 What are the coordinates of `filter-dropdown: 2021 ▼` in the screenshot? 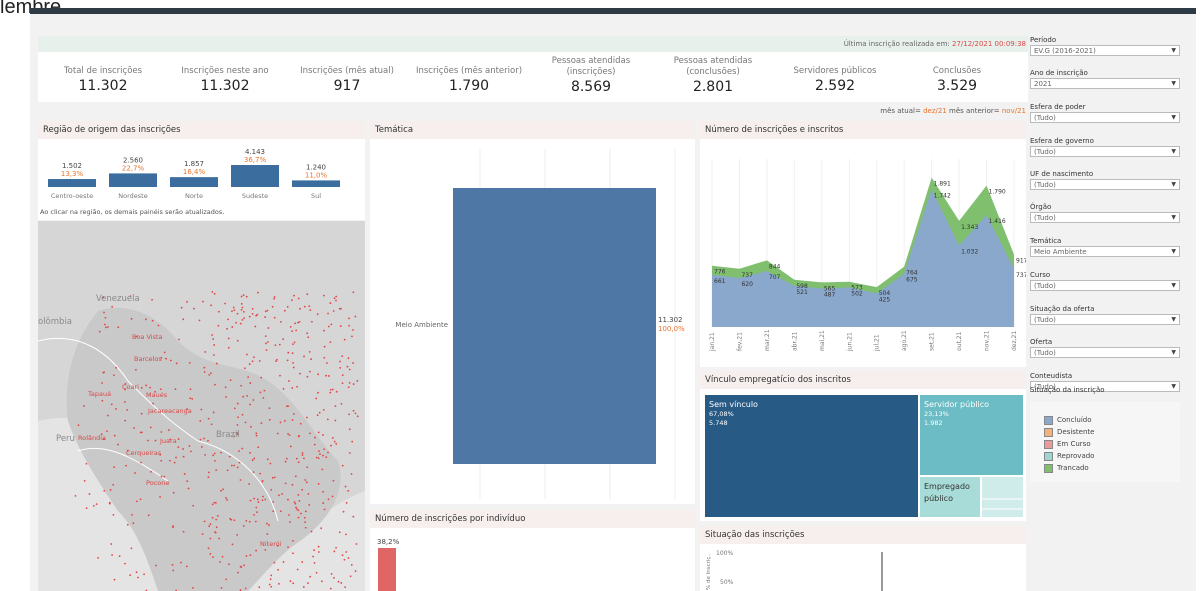 It's located at (1105, 83).